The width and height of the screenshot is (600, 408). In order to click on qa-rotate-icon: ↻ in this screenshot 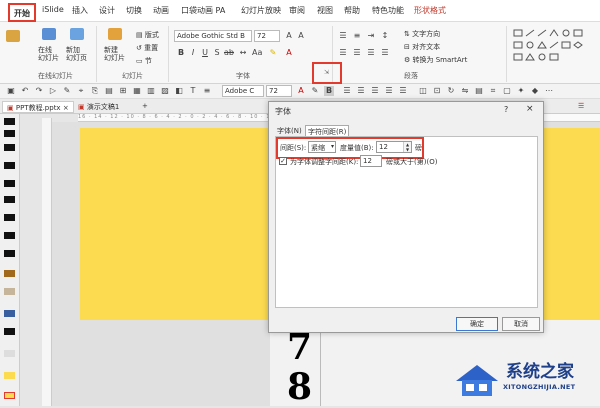, I will do `click(451, 91)`.